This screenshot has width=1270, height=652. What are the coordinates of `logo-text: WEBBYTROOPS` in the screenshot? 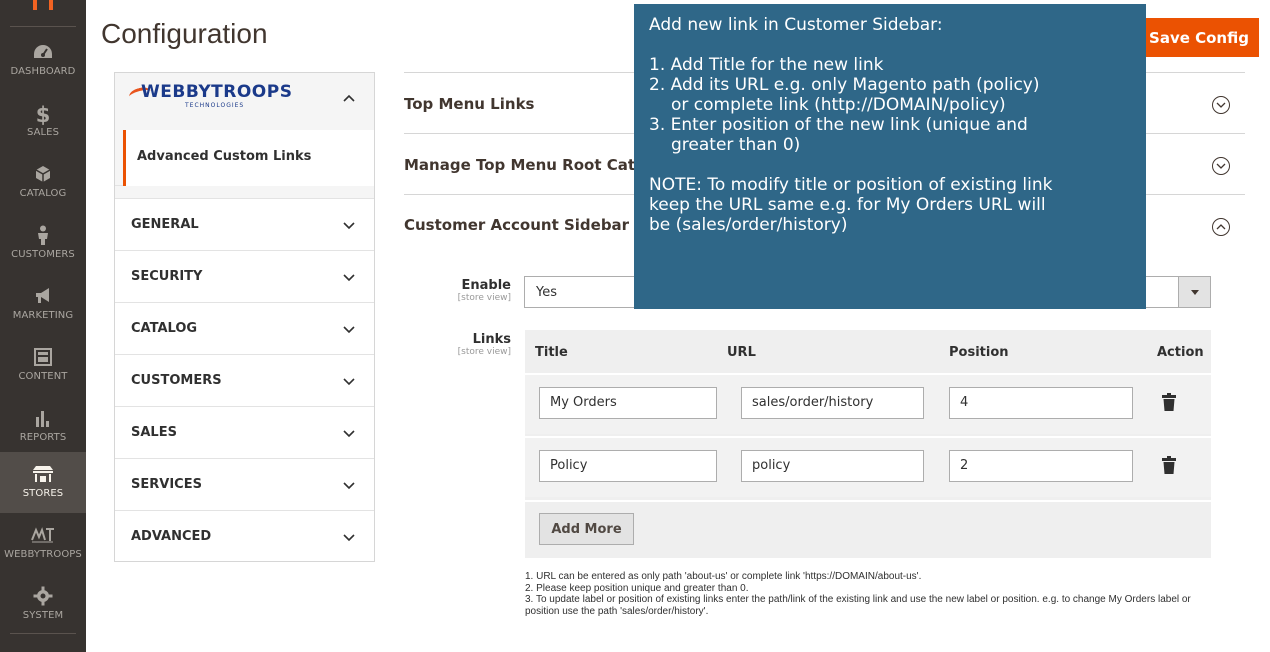 It's located at (217, 92).